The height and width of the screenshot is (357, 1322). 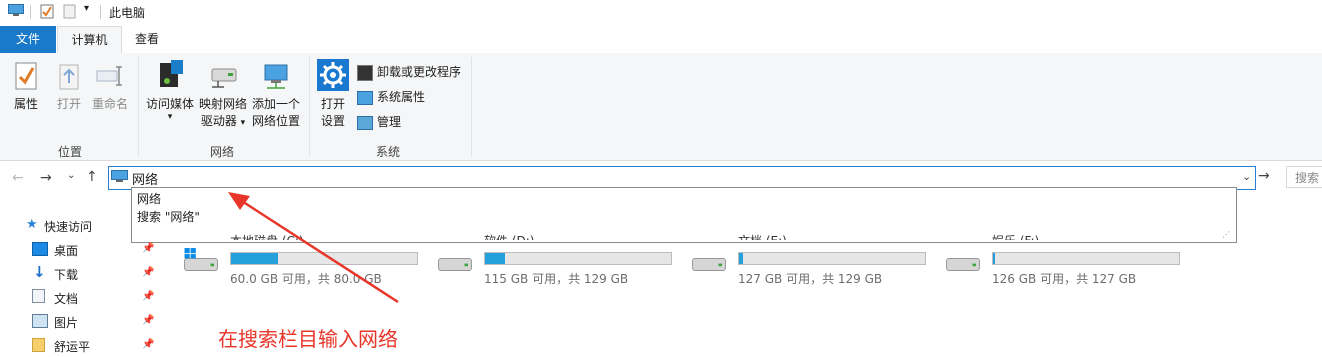 What do you see at coordinates (170, 117) in the screenshot?
I see `chevron-down-icon: ▾` at bounding box center [170, 117].